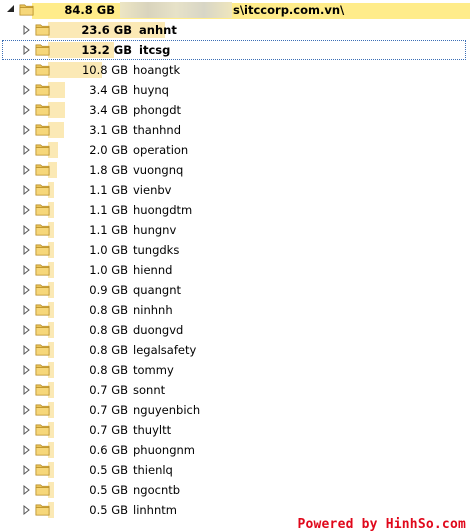 This screenshot has height=532, width=470. I want to click on tree-row-tommy: 0.8 GB tommy, so click(235, 370).